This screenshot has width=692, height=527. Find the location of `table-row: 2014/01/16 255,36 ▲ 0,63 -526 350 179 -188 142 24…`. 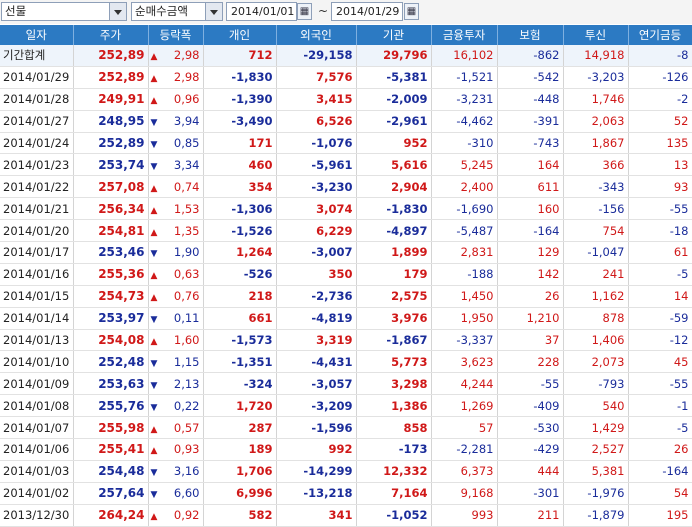

table-row: 2014/01/16 255,36 ▲ 0,63 -526 350 179 -188 142 24… is located at coordinates (346, 274).